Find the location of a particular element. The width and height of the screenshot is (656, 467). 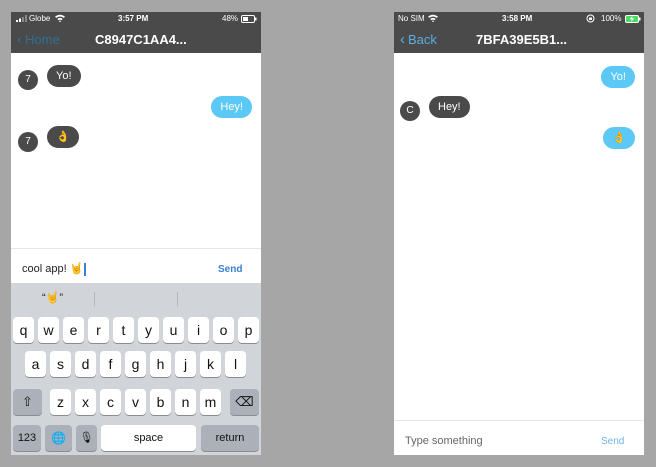

message-composer: Type something Send is located at coordinates (519, 437).